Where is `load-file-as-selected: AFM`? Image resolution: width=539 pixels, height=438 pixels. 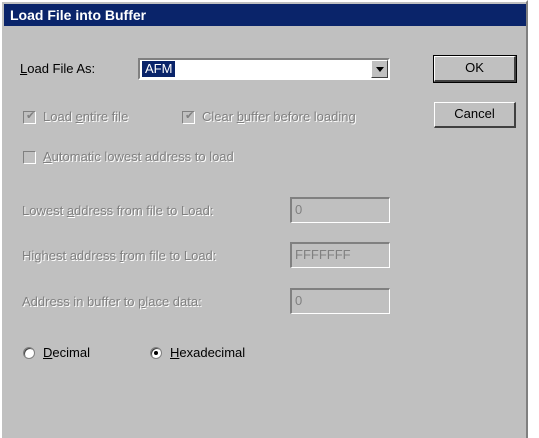
load-file-as-selected: AFM is located at coordinates (159, 69).